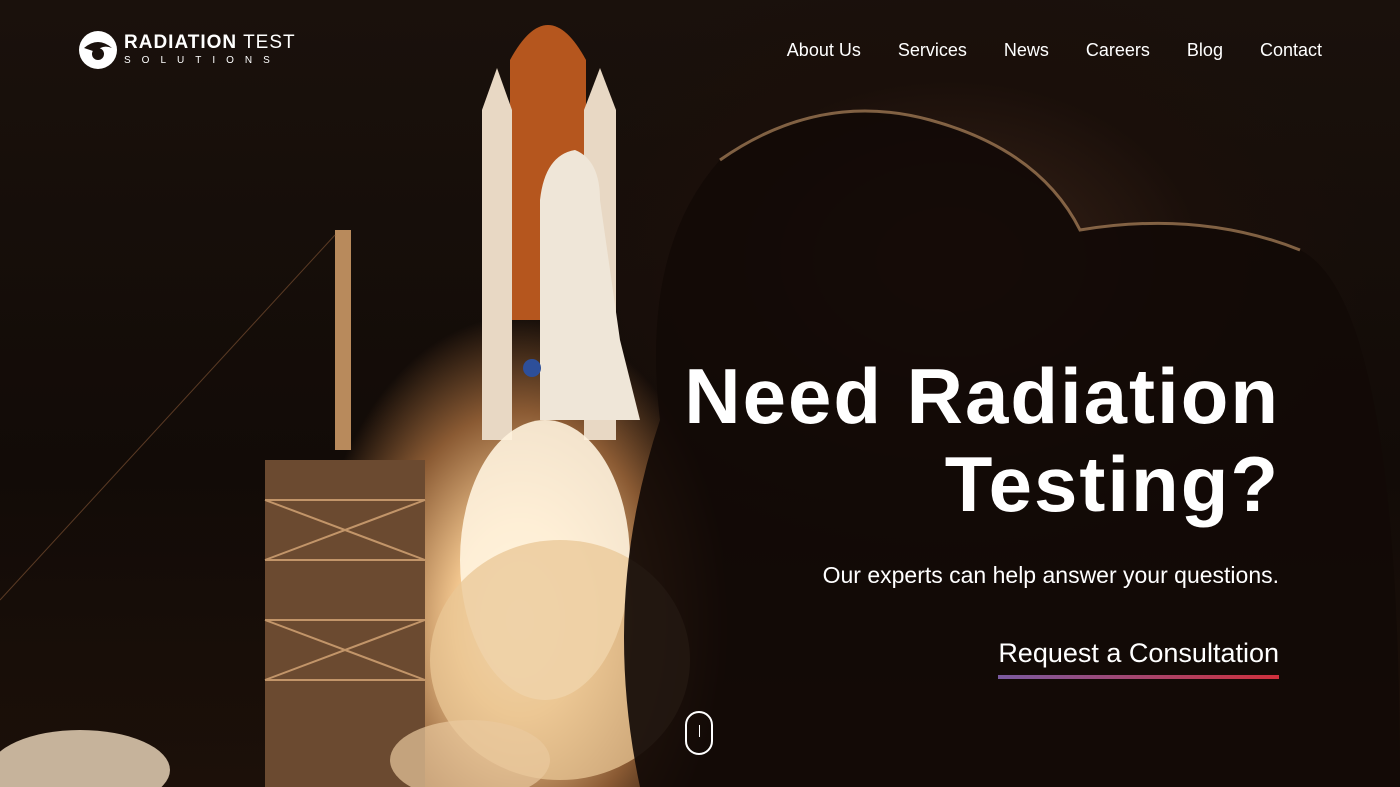 This screenshot has width=1400, height=787. Describe the element at coordinates (1291, 50) in the screenshot. I see `nav-contact: Contact` at that location.